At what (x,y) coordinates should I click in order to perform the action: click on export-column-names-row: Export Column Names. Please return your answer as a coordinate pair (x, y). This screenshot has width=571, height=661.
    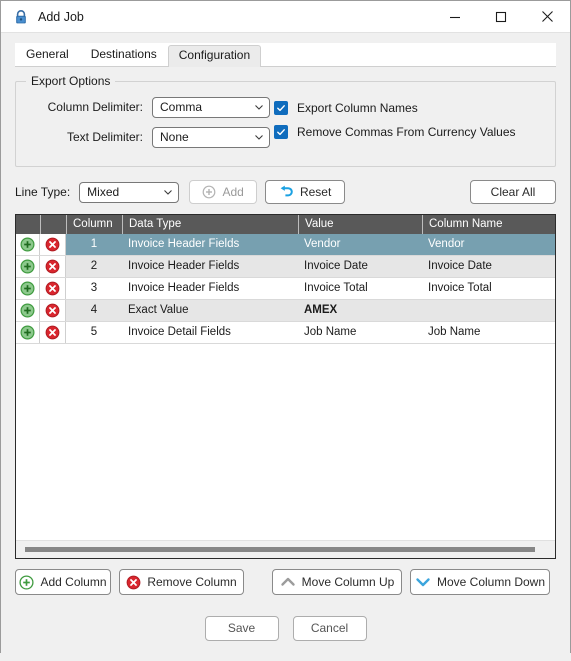
    Looking at the image, I should click on (409, 108).